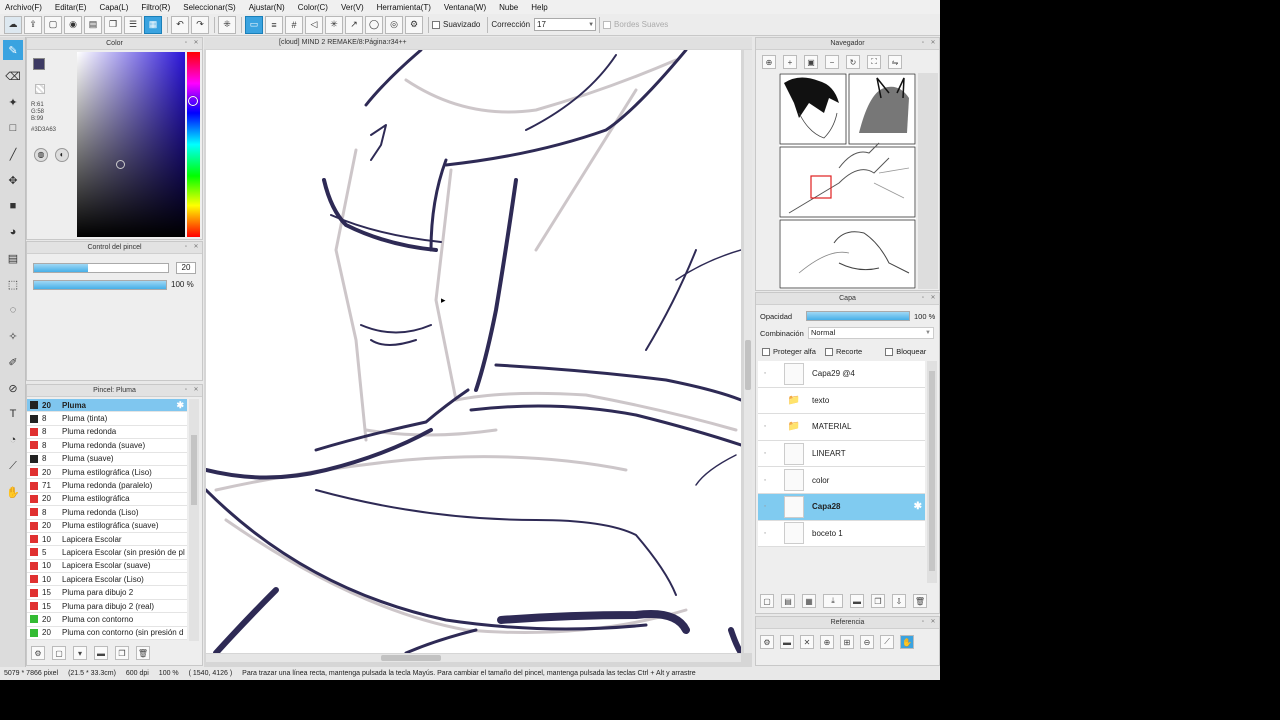  What do you see at coordinates (769, 62) in the screenshot?
I see `zoom-fit-icon: ⊕` at bounding box center [769, 62].